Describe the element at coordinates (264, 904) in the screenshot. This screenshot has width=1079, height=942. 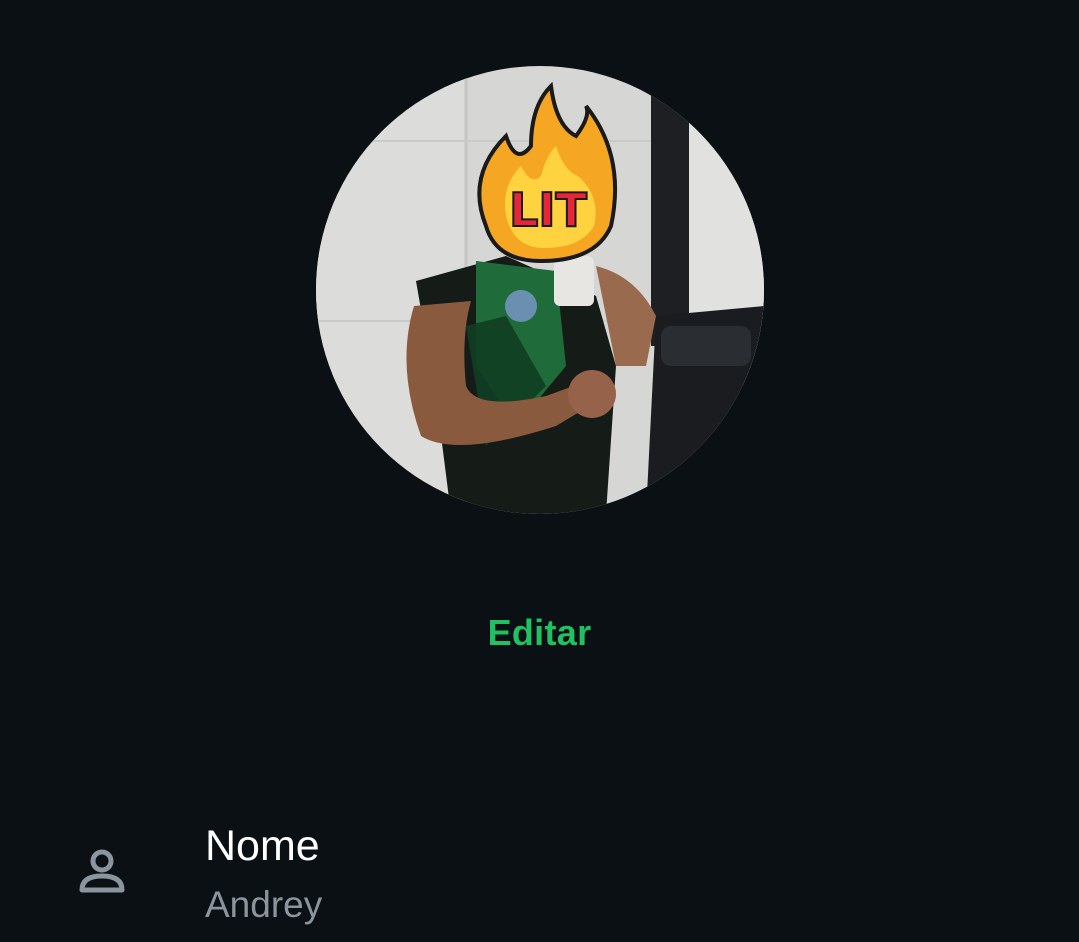
I see `name-value: Andrey` at that location.